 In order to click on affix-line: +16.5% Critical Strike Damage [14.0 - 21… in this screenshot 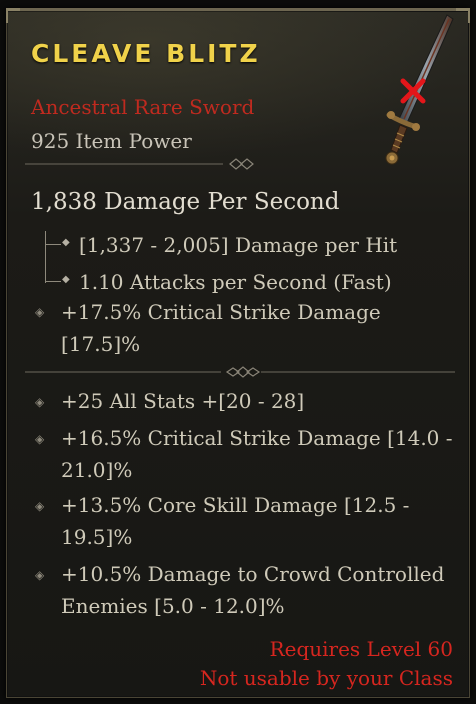, I will do `click(257, 454)`.